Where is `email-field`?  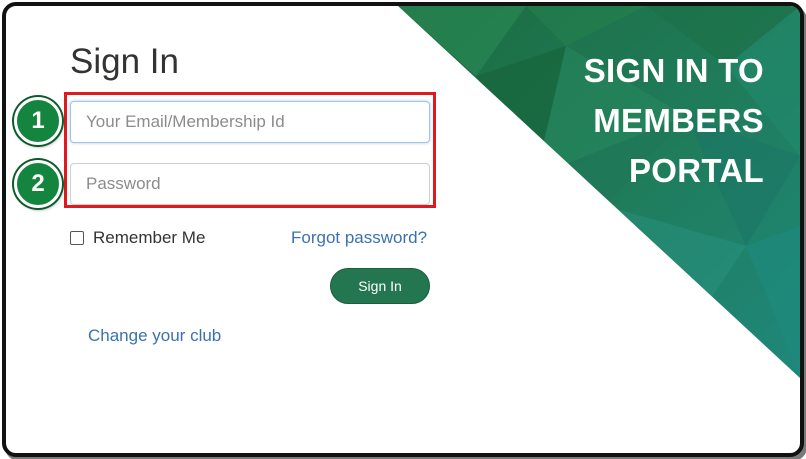
email-field is located at coordinates (250, 122).